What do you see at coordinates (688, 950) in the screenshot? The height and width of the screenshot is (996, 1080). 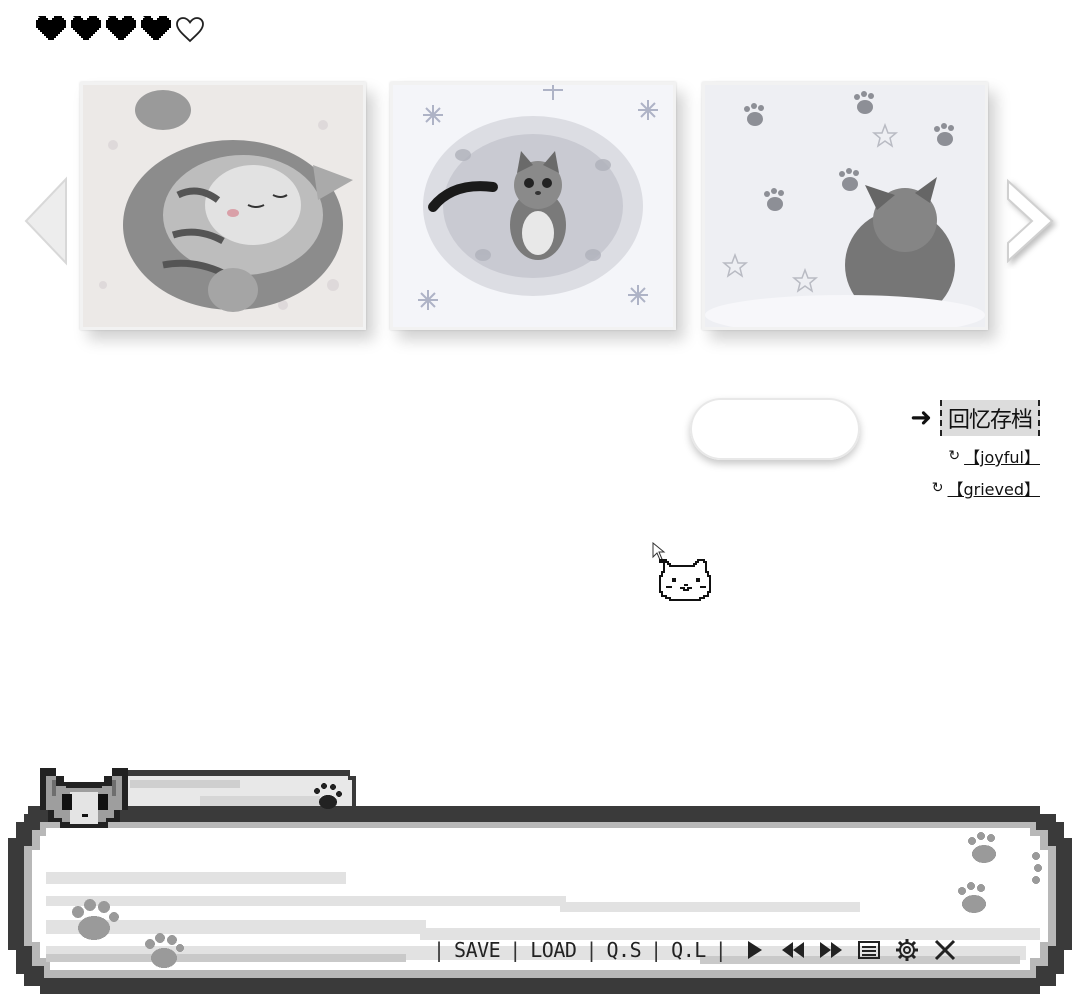 I see `quick-load-button: Q.L` at bounding box center [688, 950].